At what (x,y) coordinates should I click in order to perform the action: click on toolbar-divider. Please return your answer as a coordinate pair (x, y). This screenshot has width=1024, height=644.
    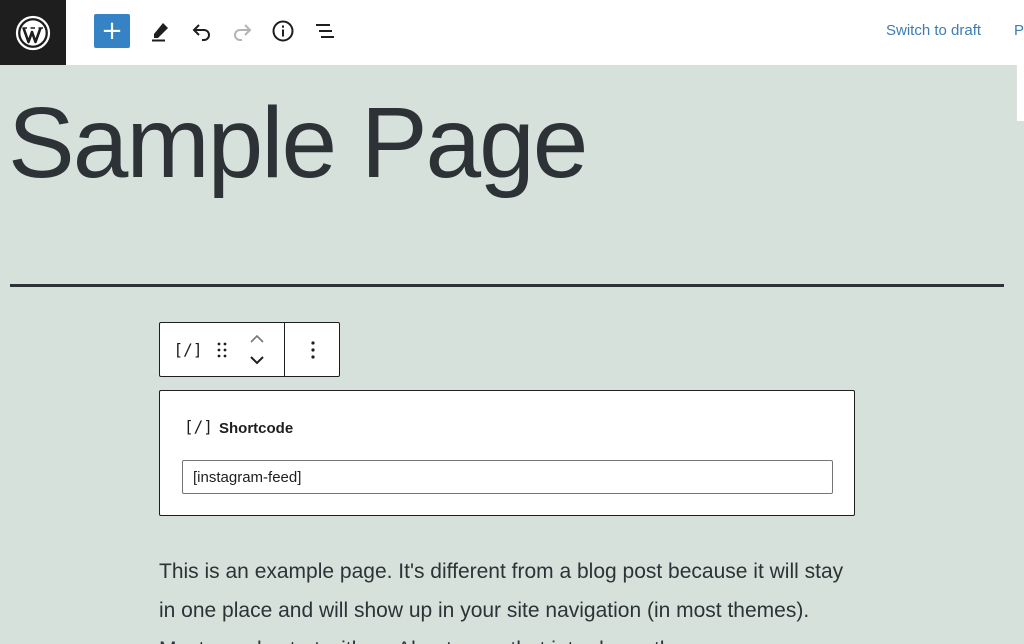
    Looking at the image, I should click on (284, 349).